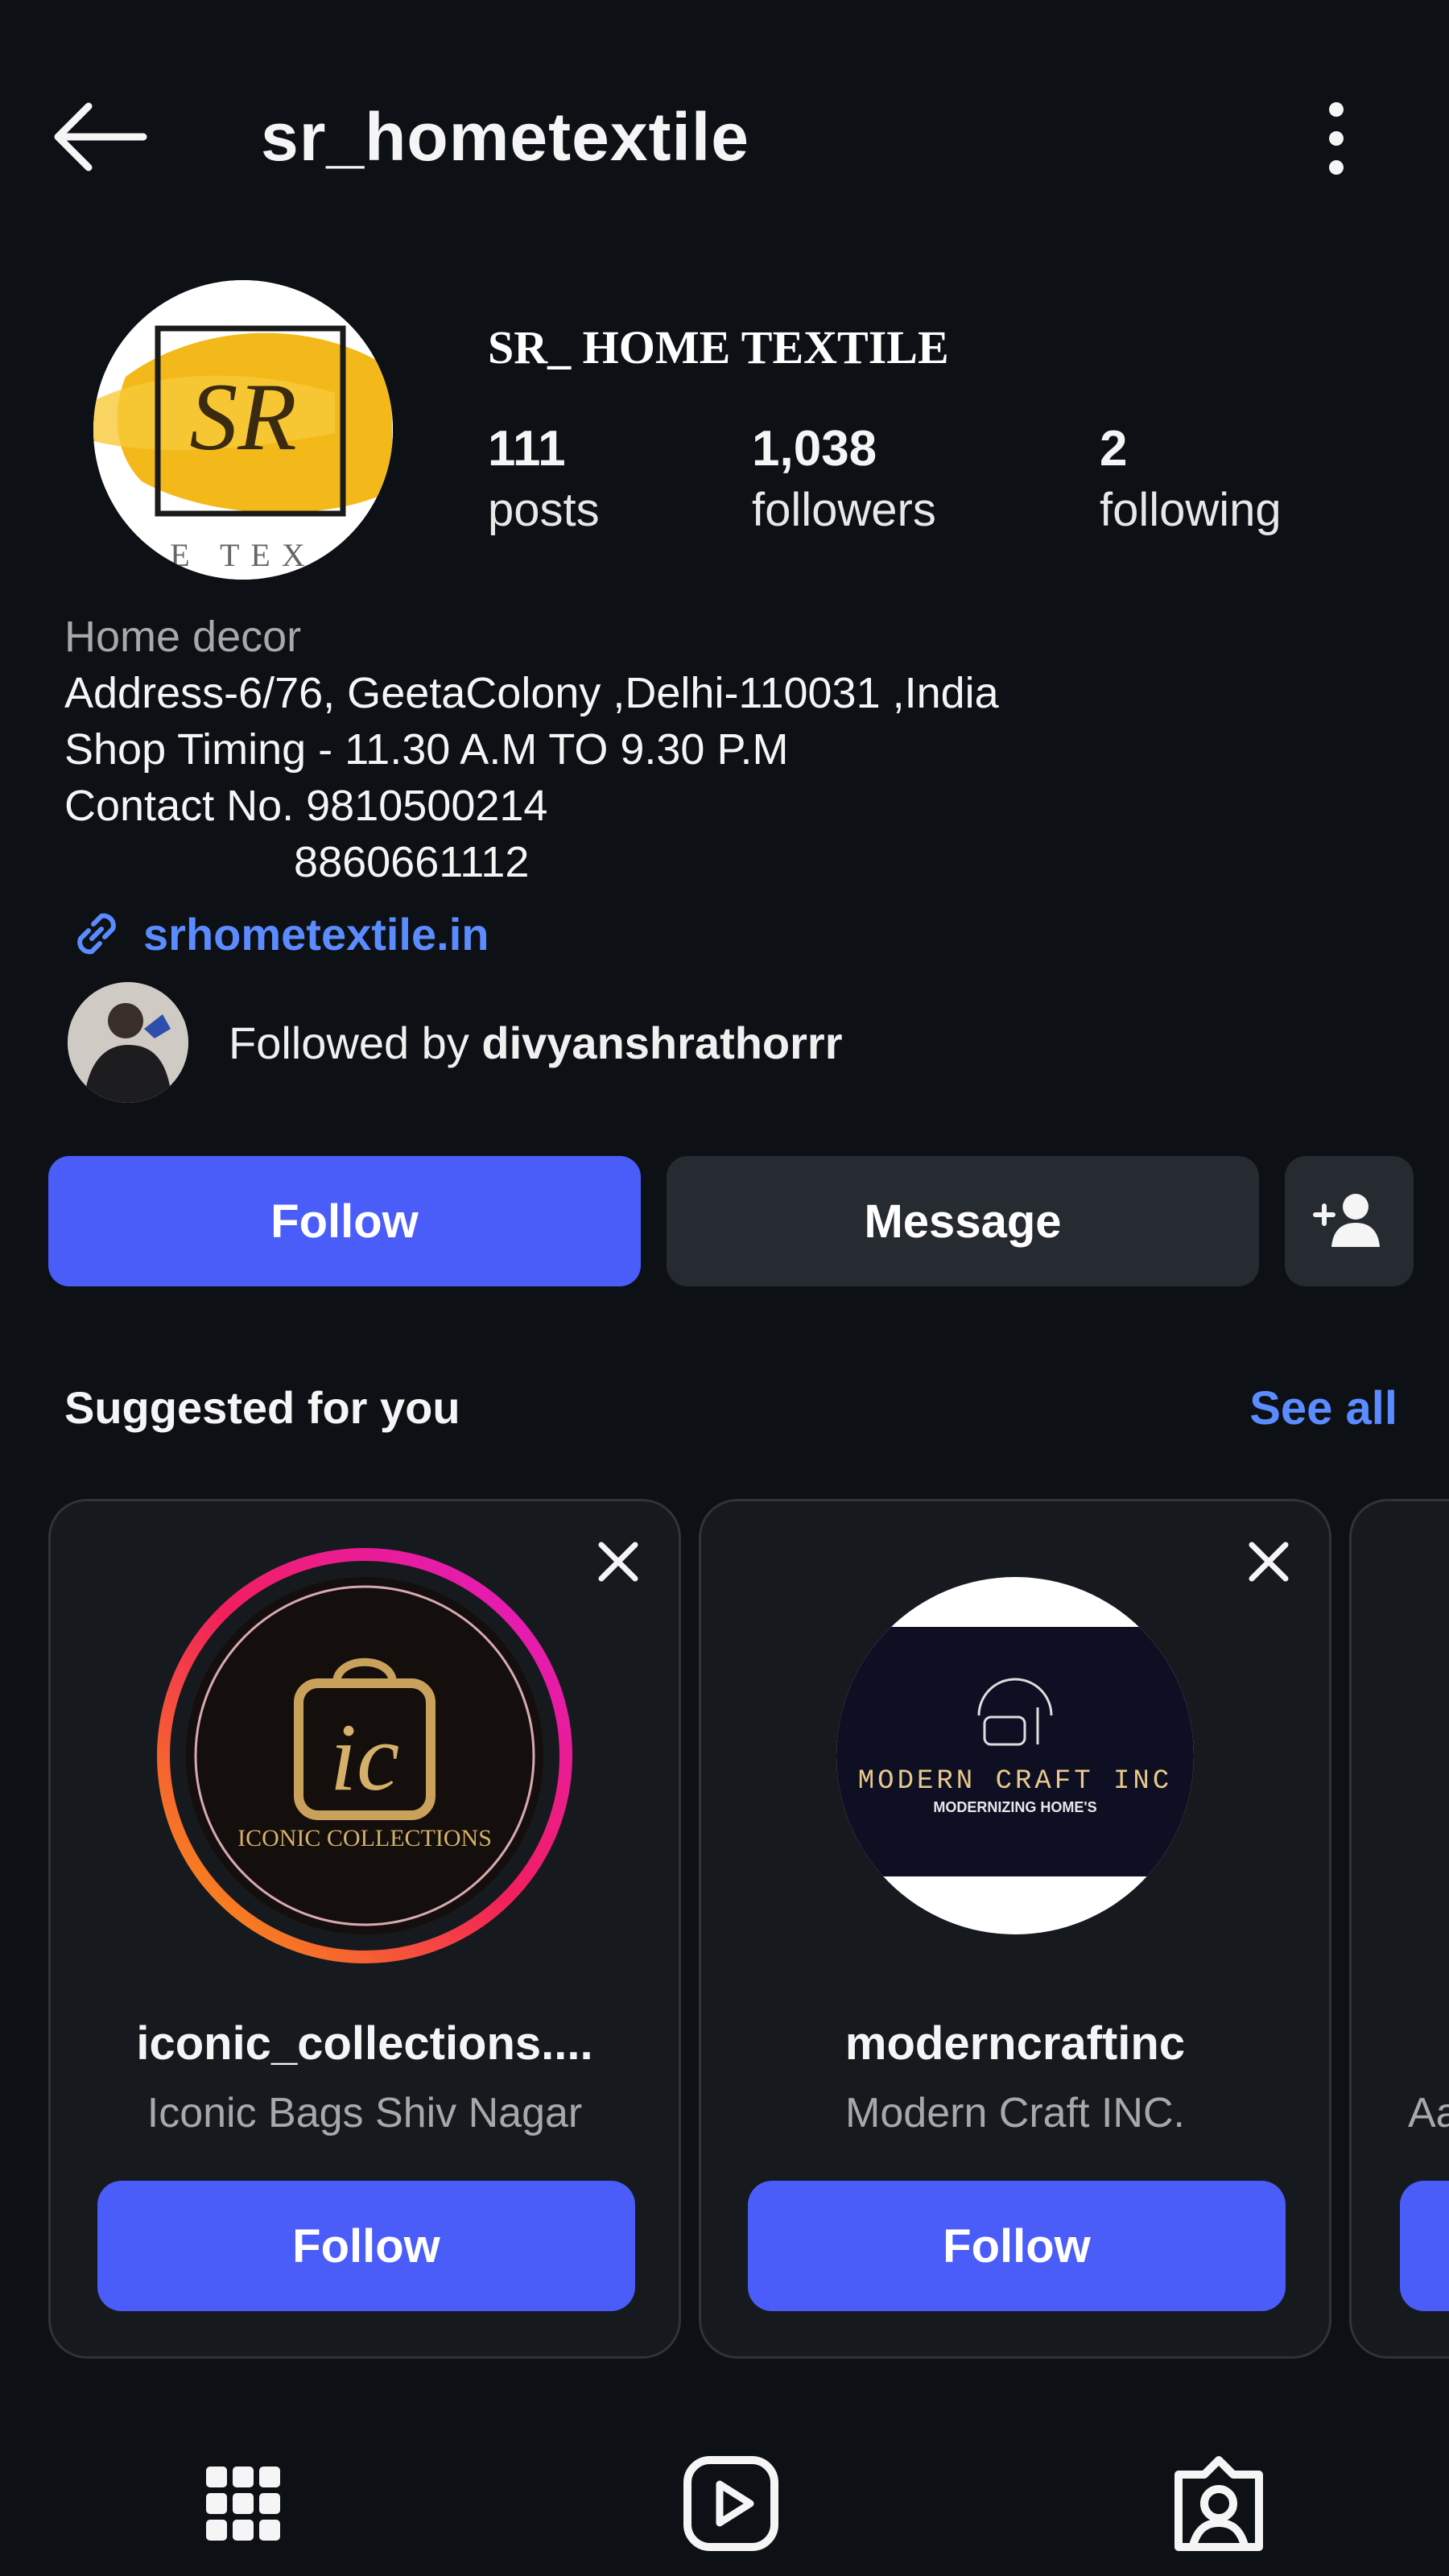 The width and height of the screenshot is (1449, 2576). Describe the element at coordinates (1323, 1408) in the screenshot. I see `see-all-link: See all` at that location.